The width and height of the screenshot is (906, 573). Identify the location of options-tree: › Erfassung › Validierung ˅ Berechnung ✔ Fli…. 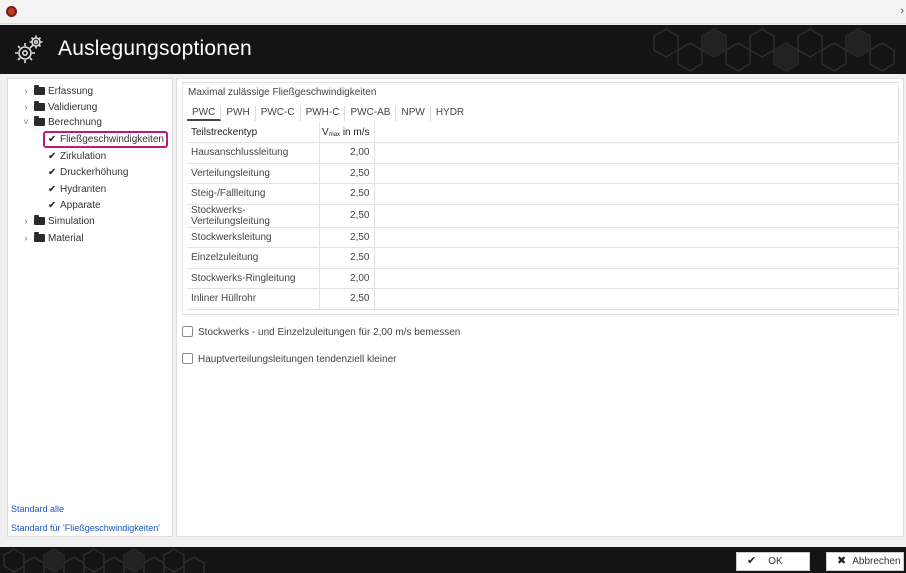
(90, 307).